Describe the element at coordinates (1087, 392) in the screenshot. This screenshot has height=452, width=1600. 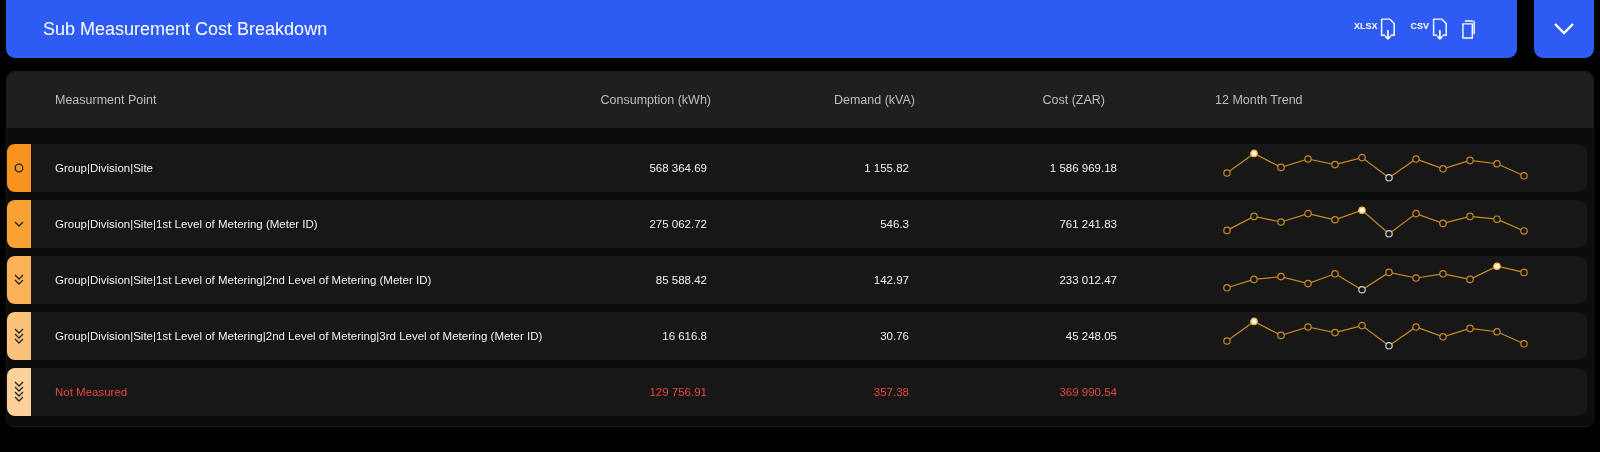
I see `cost-value: 369 990.54` at that location.